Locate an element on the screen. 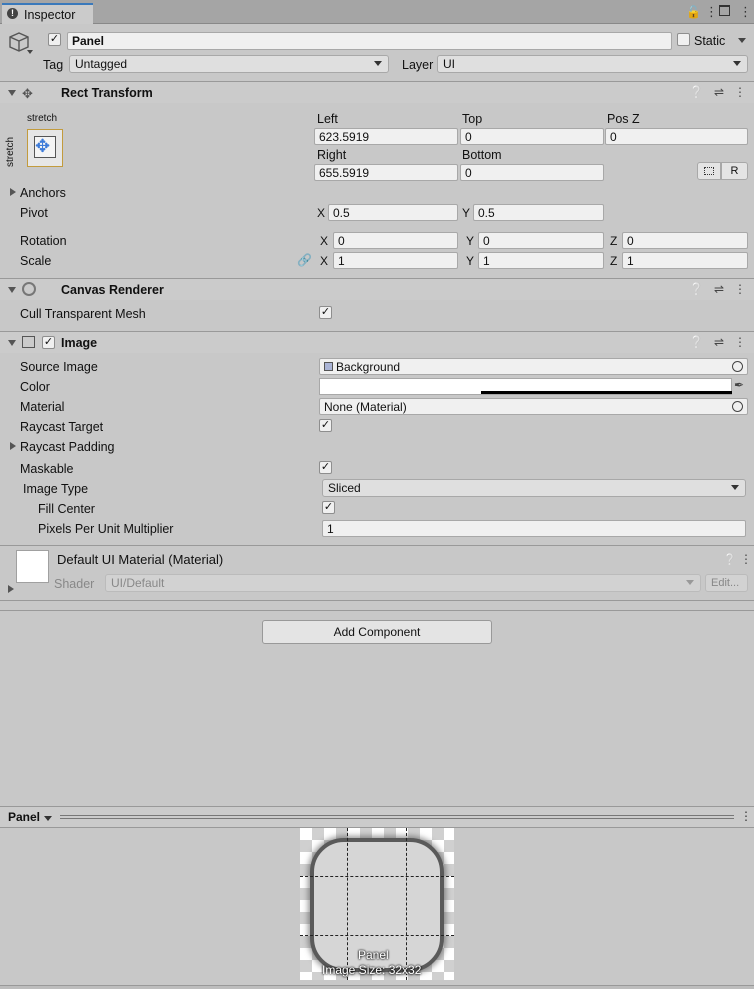 Image resolution: width=754 pixels, height=989 pixels. alpha-bar is located at coordinates (606, 392).